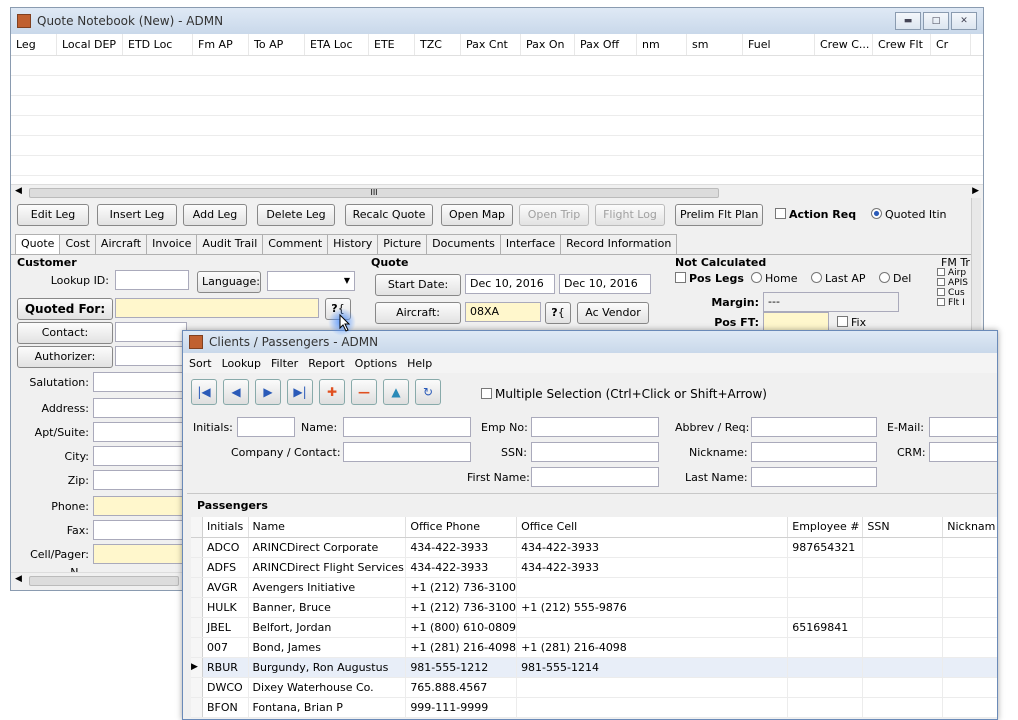 The image size is (1018, 720). I want to click on authorizer-field, so click(151, 356).